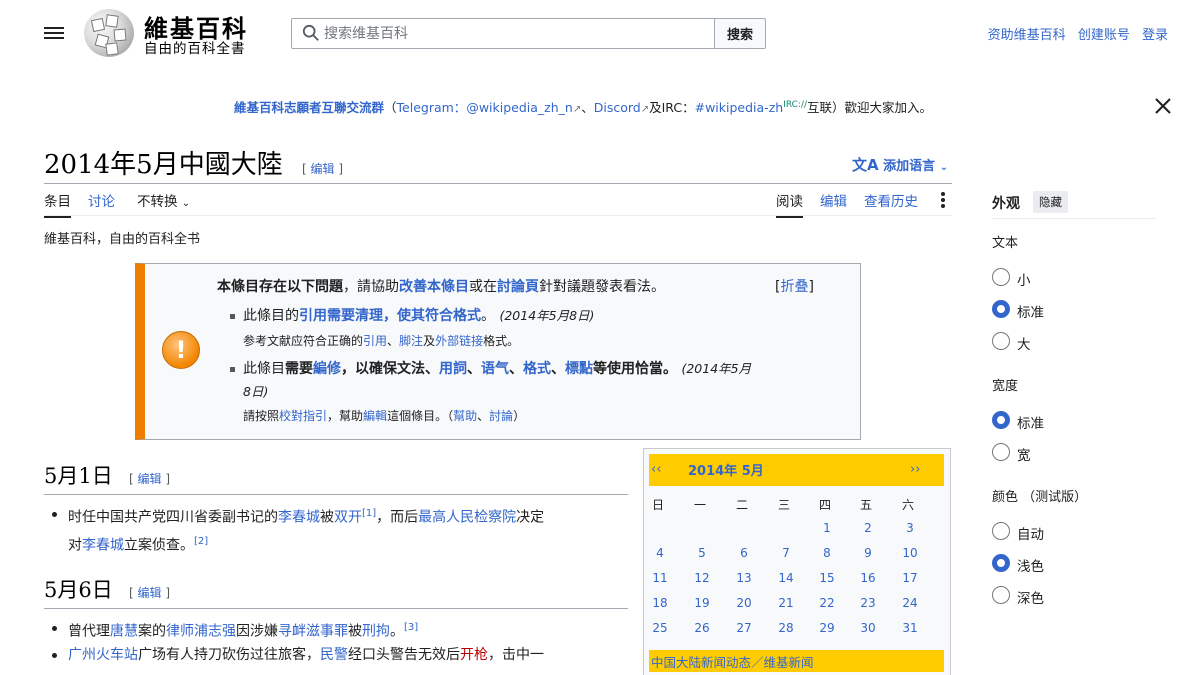 Image resolution: width=1200 pixels, height=675 pixels. I want to click on calendar-footer-link: 中国大陆新闻动态／维基新闻, so click(796, 661).